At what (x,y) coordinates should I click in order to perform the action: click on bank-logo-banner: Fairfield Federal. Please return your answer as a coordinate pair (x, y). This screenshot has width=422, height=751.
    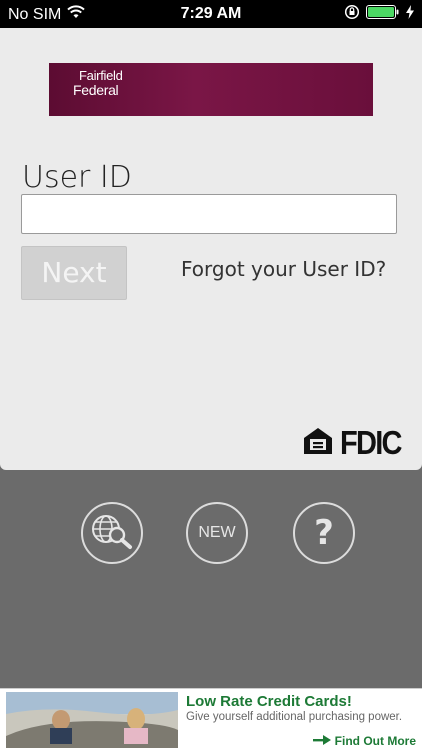
    Looking at the image, I should click on (211, 89).